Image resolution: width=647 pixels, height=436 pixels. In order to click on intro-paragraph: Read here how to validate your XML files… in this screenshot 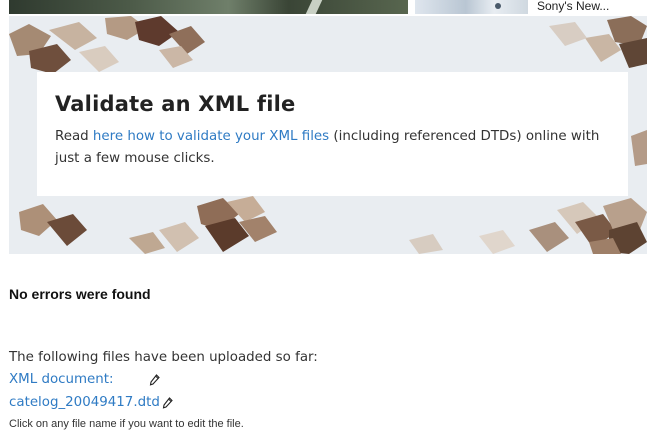, I will do `click(332, 148)`.